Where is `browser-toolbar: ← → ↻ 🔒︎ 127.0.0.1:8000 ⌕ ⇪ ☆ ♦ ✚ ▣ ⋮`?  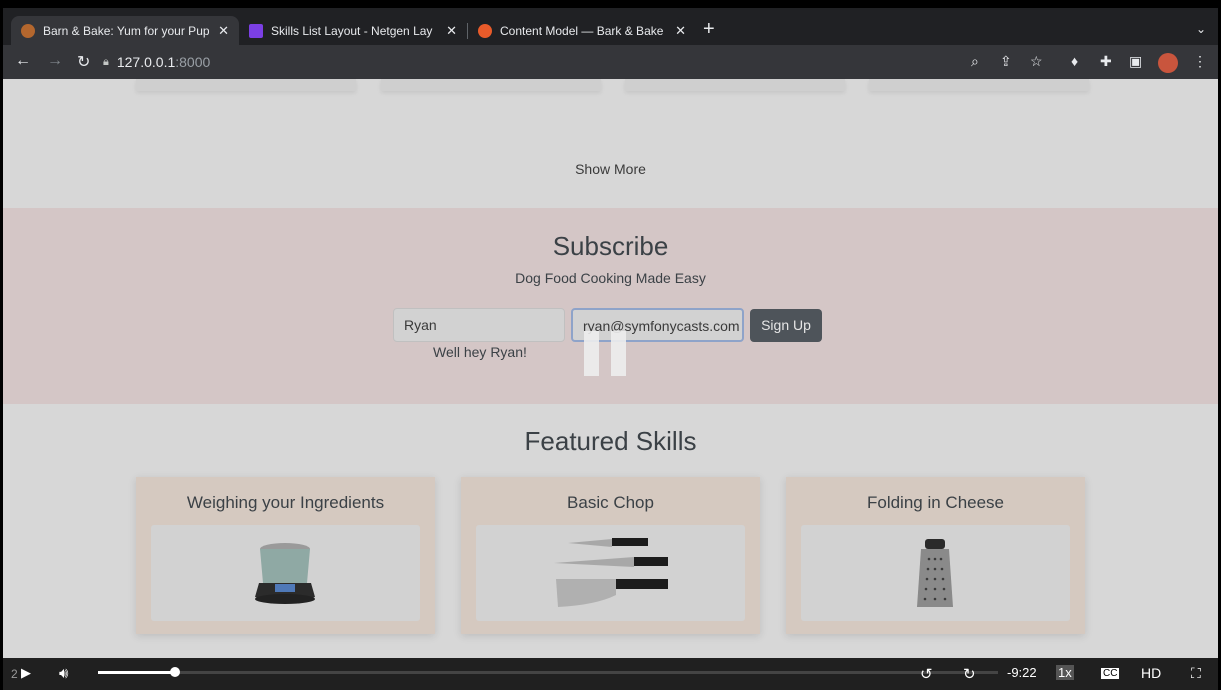 browser-toolbar: ← → ↻ 🔒︎ 127.0.0.1:8000 ⌕ ⇪ ☆ ♦ ✚ ▣ ⋮ is located at coordinates (610, 62).